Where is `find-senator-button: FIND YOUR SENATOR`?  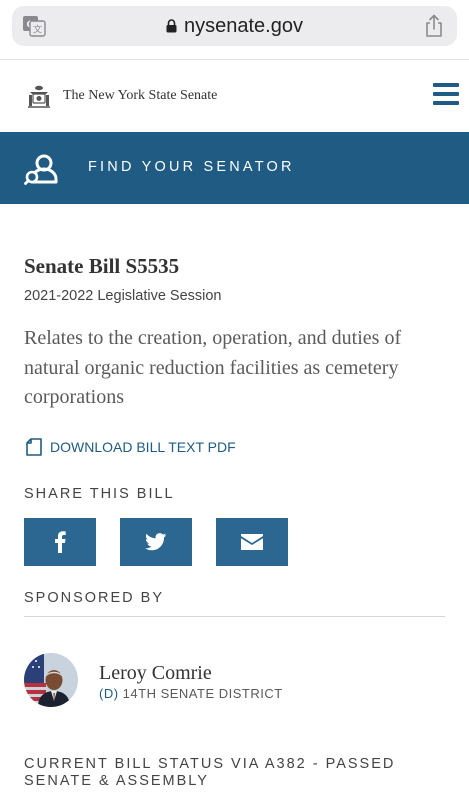 find-senator-button: FIND YOUR SENATOR is located at coordinates (234, 168).